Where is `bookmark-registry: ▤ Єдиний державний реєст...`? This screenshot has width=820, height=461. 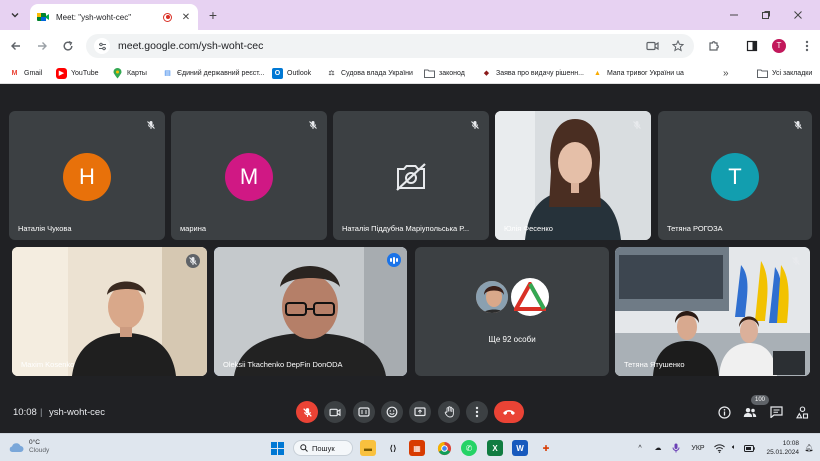
bookmark-registry: ▤ Єдиний державний реєст... is located at coordinates (213, 73).